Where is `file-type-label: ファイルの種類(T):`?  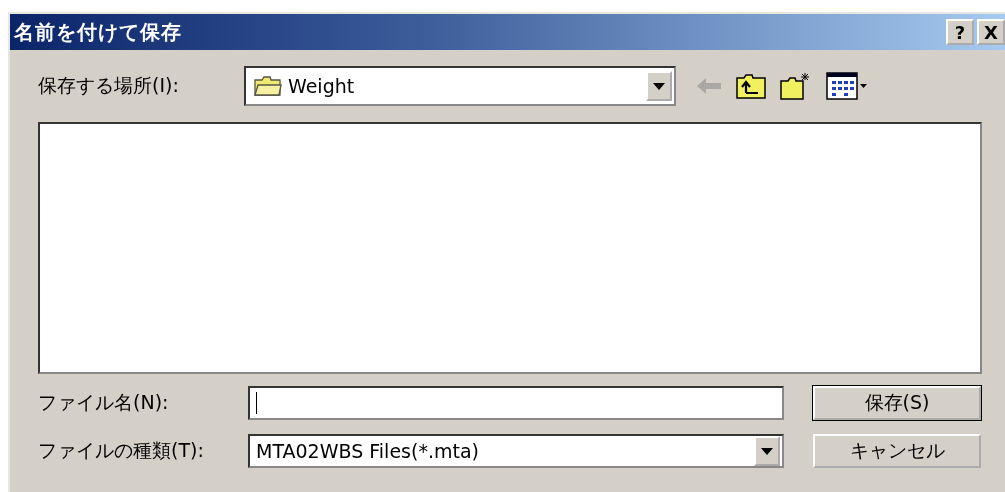
file-type-label: ファイルの種類(T): is located at coordinates (121, 450).